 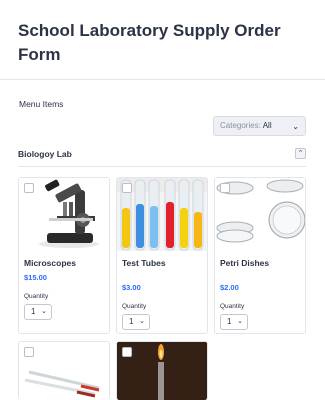 What do you see at coordinates (240, 125) in the screenshot?
I see `filter-prefix: Categories:` at bounding box center [240, 125].